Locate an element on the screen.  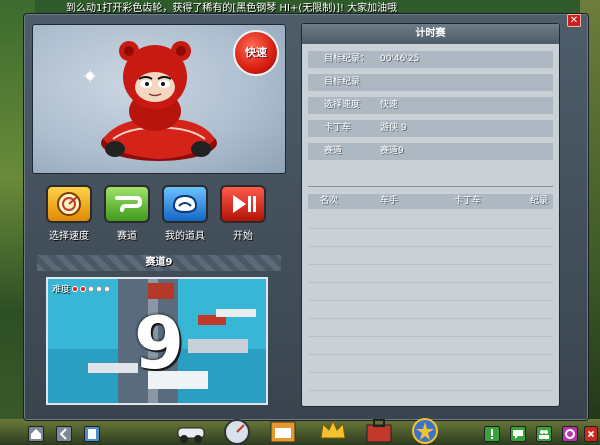
emblem-icon is located at coordinates (425, 430).